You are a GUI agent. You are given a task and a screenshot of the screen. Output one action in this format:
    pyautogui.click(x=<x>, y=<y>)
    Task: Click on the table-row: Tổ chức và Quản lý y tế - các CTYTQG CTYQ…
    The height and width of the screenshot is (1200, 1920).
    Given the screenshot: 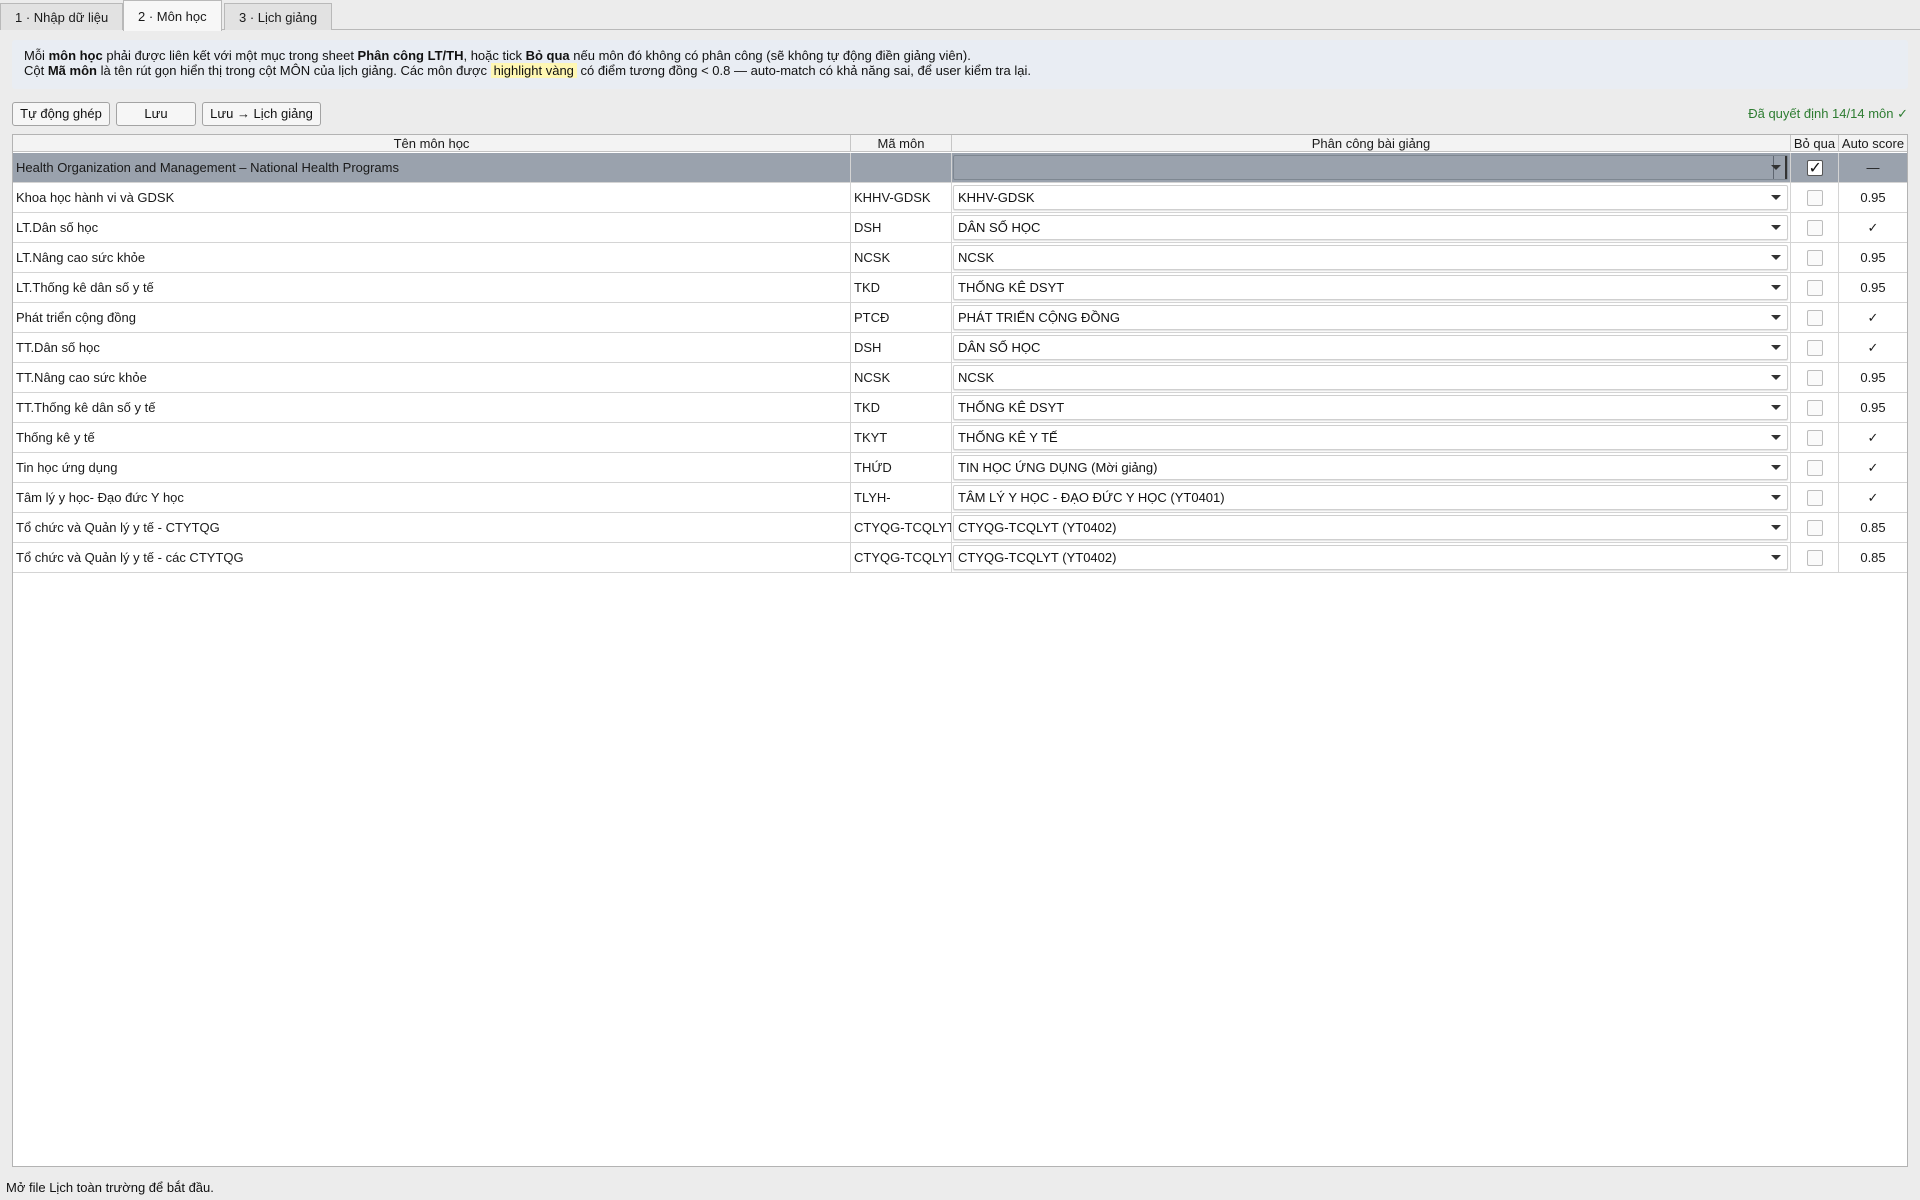 What is the action you would take?
    pyautogui.click(x=960, y=558)
    